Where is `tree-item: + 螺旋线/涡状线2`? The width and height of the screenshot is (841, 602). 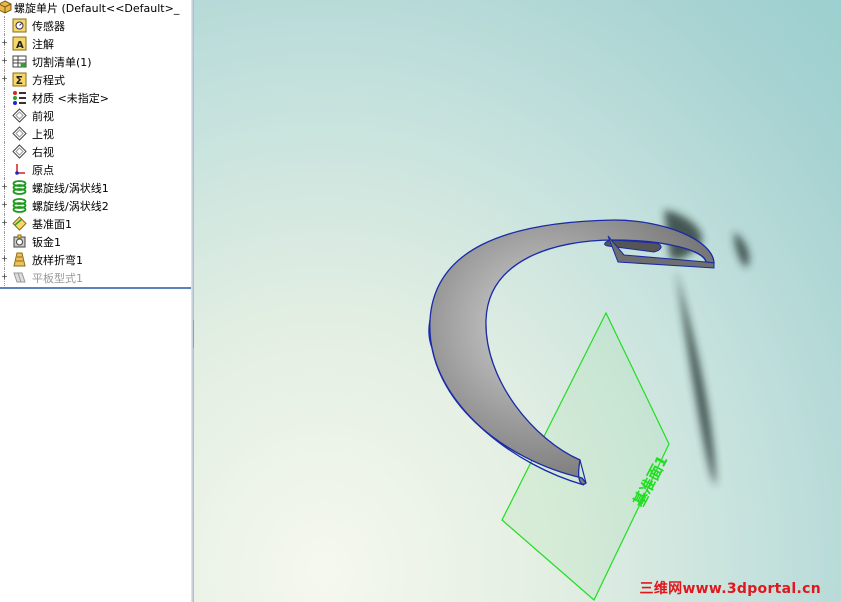
tree-item: + 螺旋线/涡状线2 is located at coordinates (95, 205).